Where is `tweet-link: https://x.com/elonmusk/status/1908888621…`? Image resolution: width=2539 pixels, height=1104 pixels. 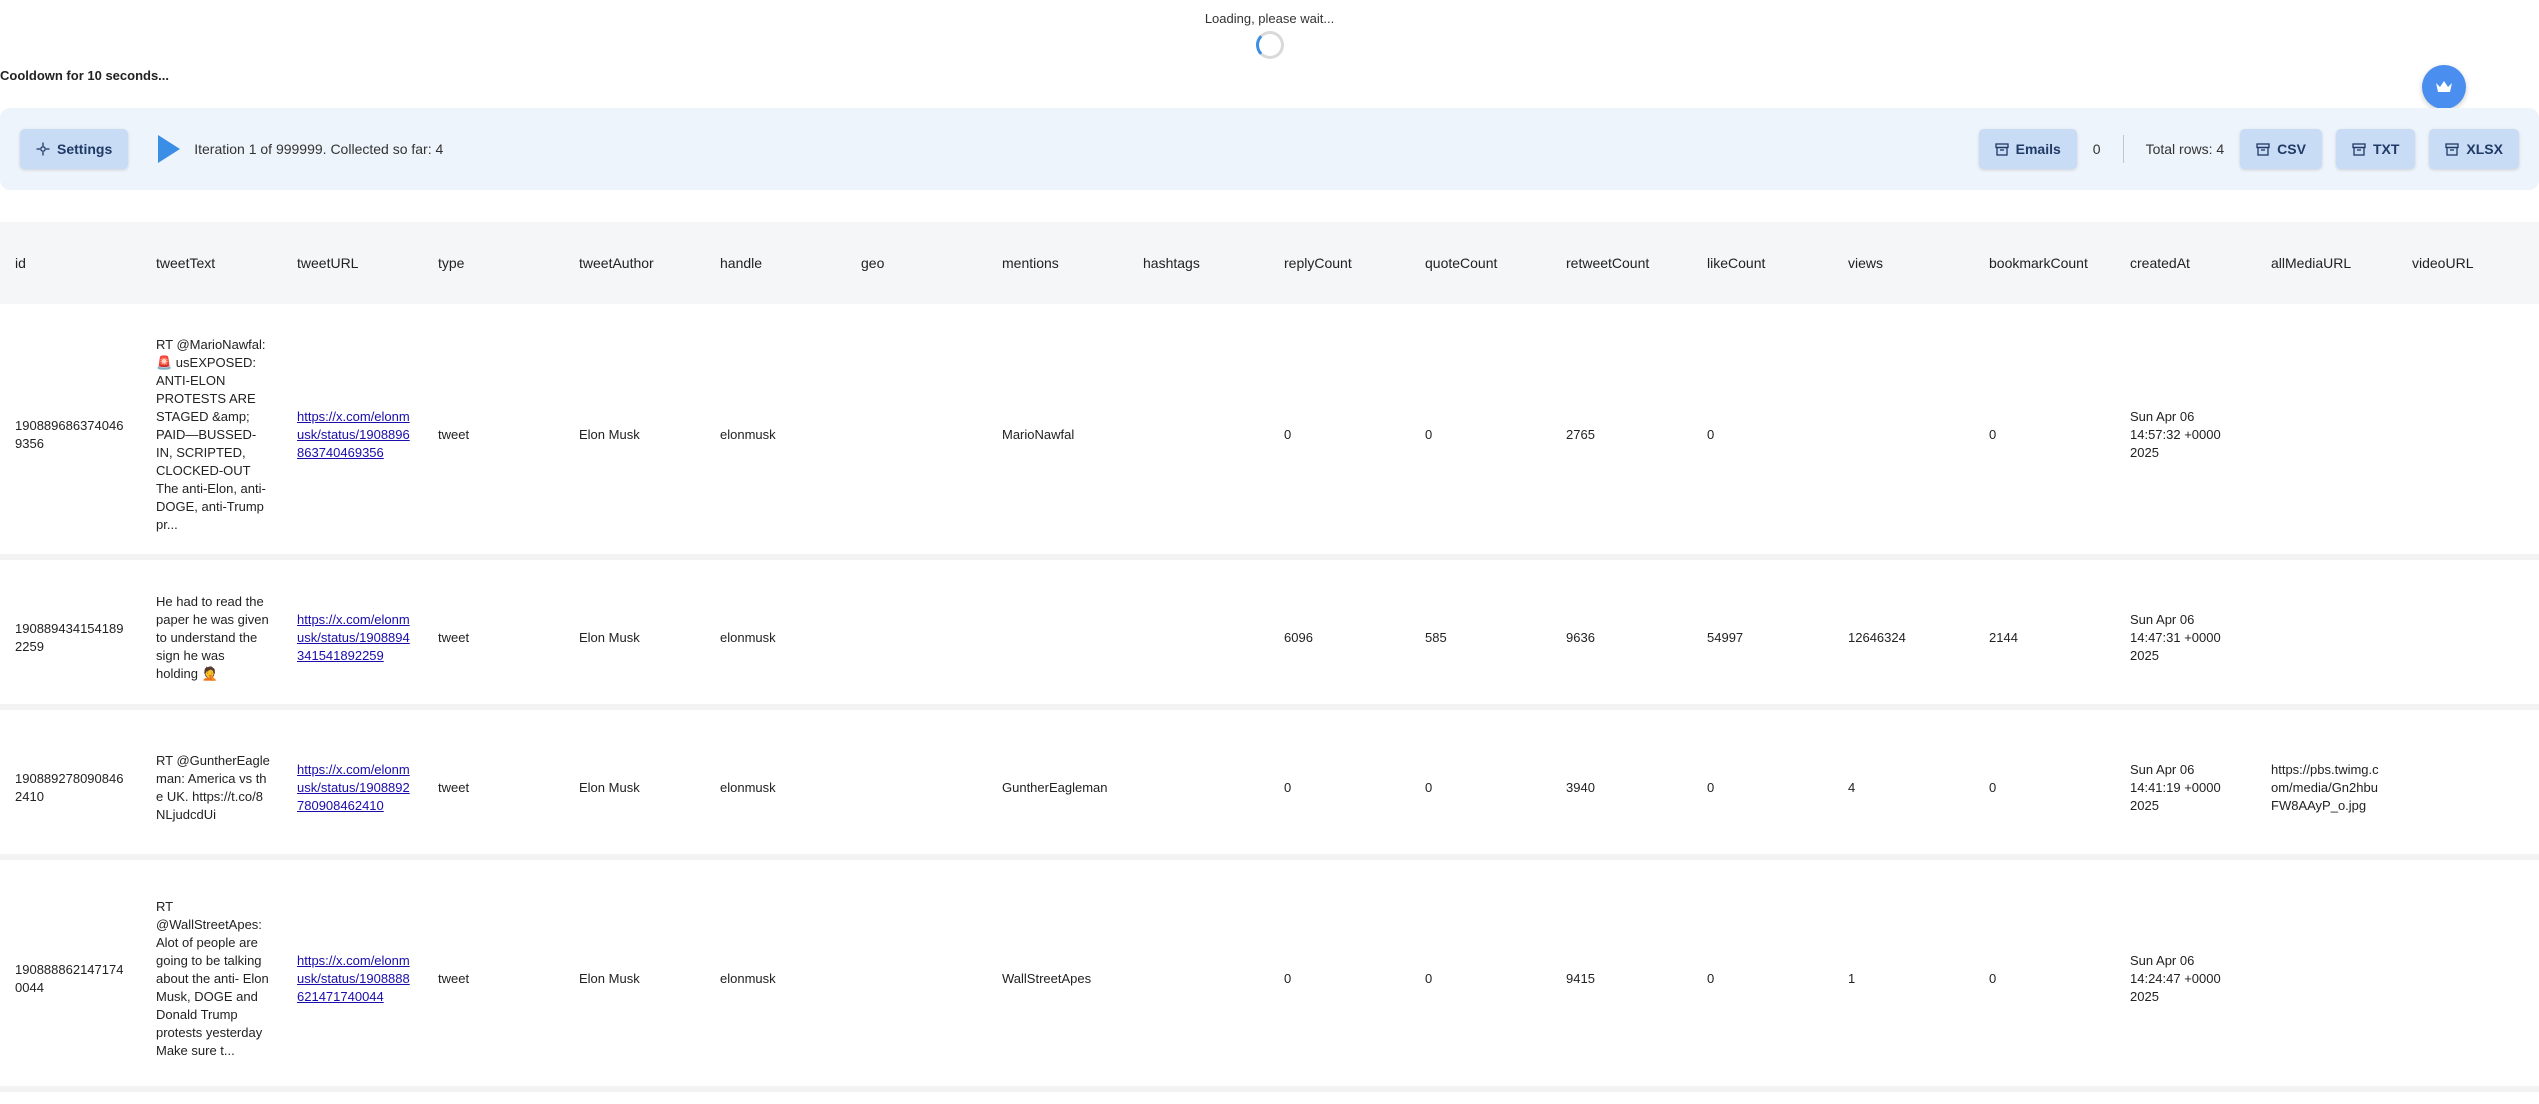 tweet-link: https://x.com/elonmusk/status/1908888621… is located at coordinates (353, 978).